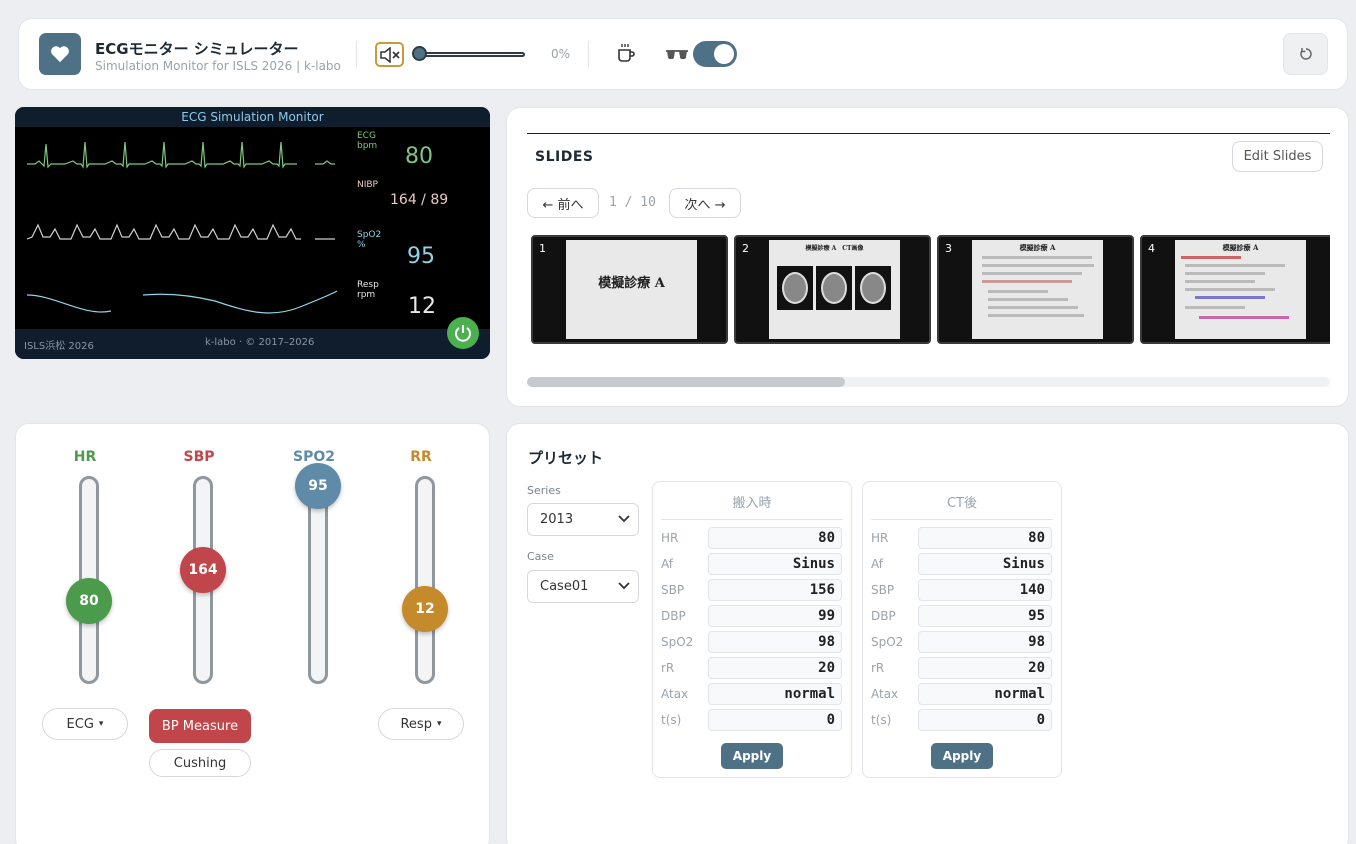  Describe the element at coordinates (199, 457) in the screenshot. I see `sbp-slider-label: SBP` at that location.